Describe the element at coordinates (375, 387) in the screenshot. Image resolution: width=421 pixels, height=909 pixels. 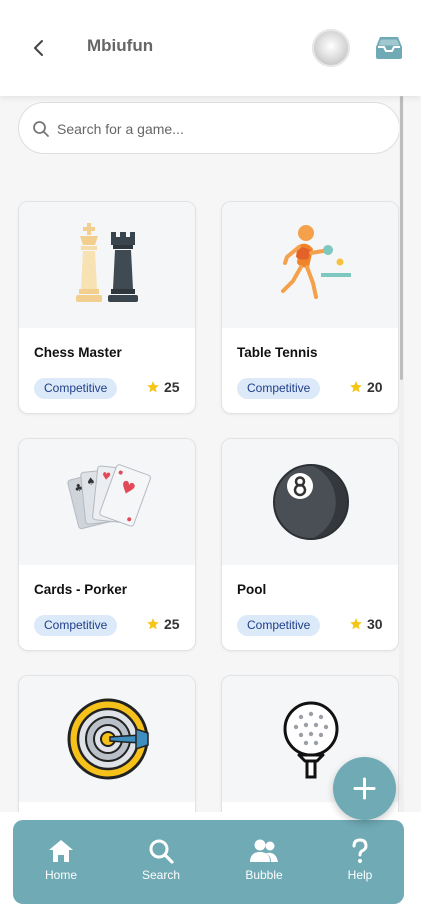
I see `rating-value: 20` at that location.